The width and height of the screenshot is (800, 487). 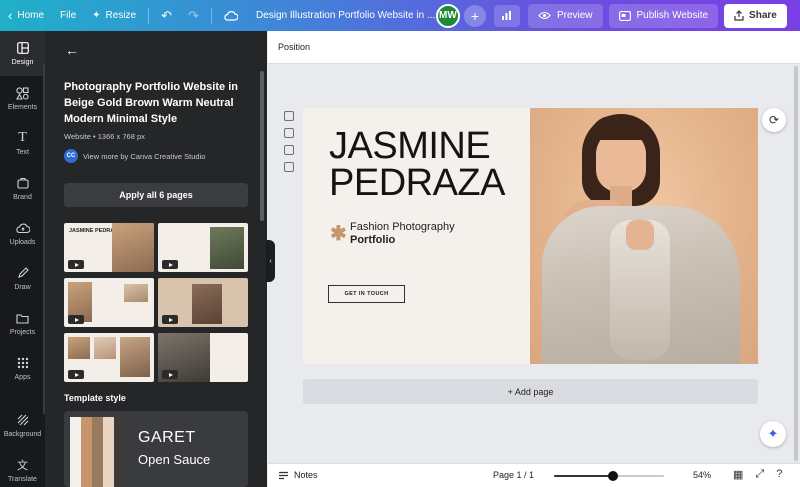 What do you see at coordinates (22, 107) in the screenshot?
I see `rail-label: Elements` at bounding box center [22, 107].